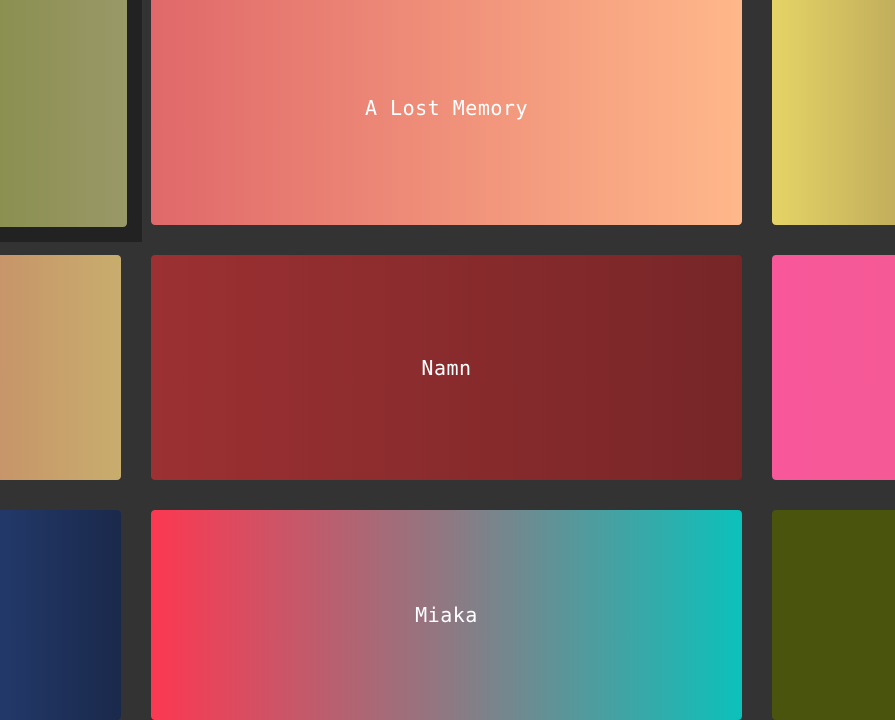 Image resolution: width=895 pixels, height=720 pixels. I want to click on gradient-name: Namn, so click(446, 367).